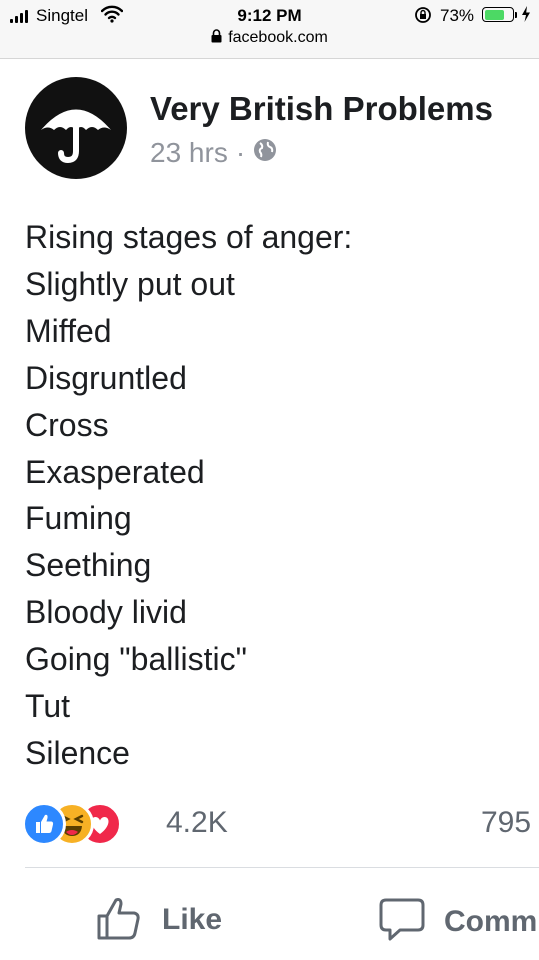 This screenshot has height=960, width=539. Describe the element at coordinates (130, 283) in the screenshot. I see `post-text-line: Slightly put out` at that location.